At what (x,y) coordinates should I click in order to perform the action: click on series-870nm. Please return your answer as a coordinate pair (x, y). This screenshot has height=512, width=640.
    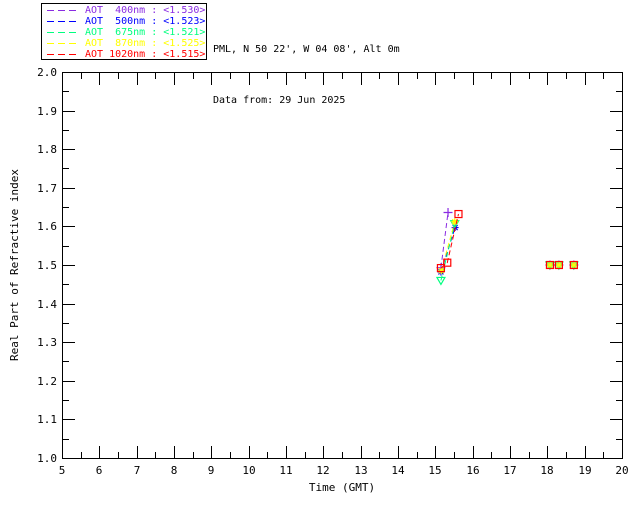
    Looking at the image, I should click on (507, 246).